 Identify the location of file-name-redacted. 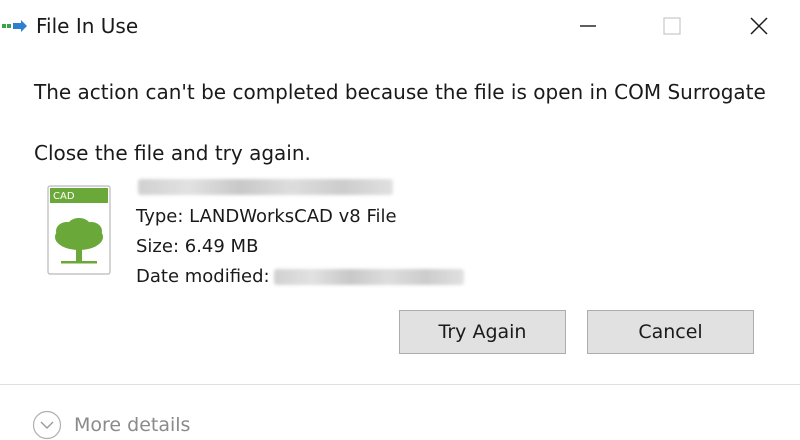
(265, 187).